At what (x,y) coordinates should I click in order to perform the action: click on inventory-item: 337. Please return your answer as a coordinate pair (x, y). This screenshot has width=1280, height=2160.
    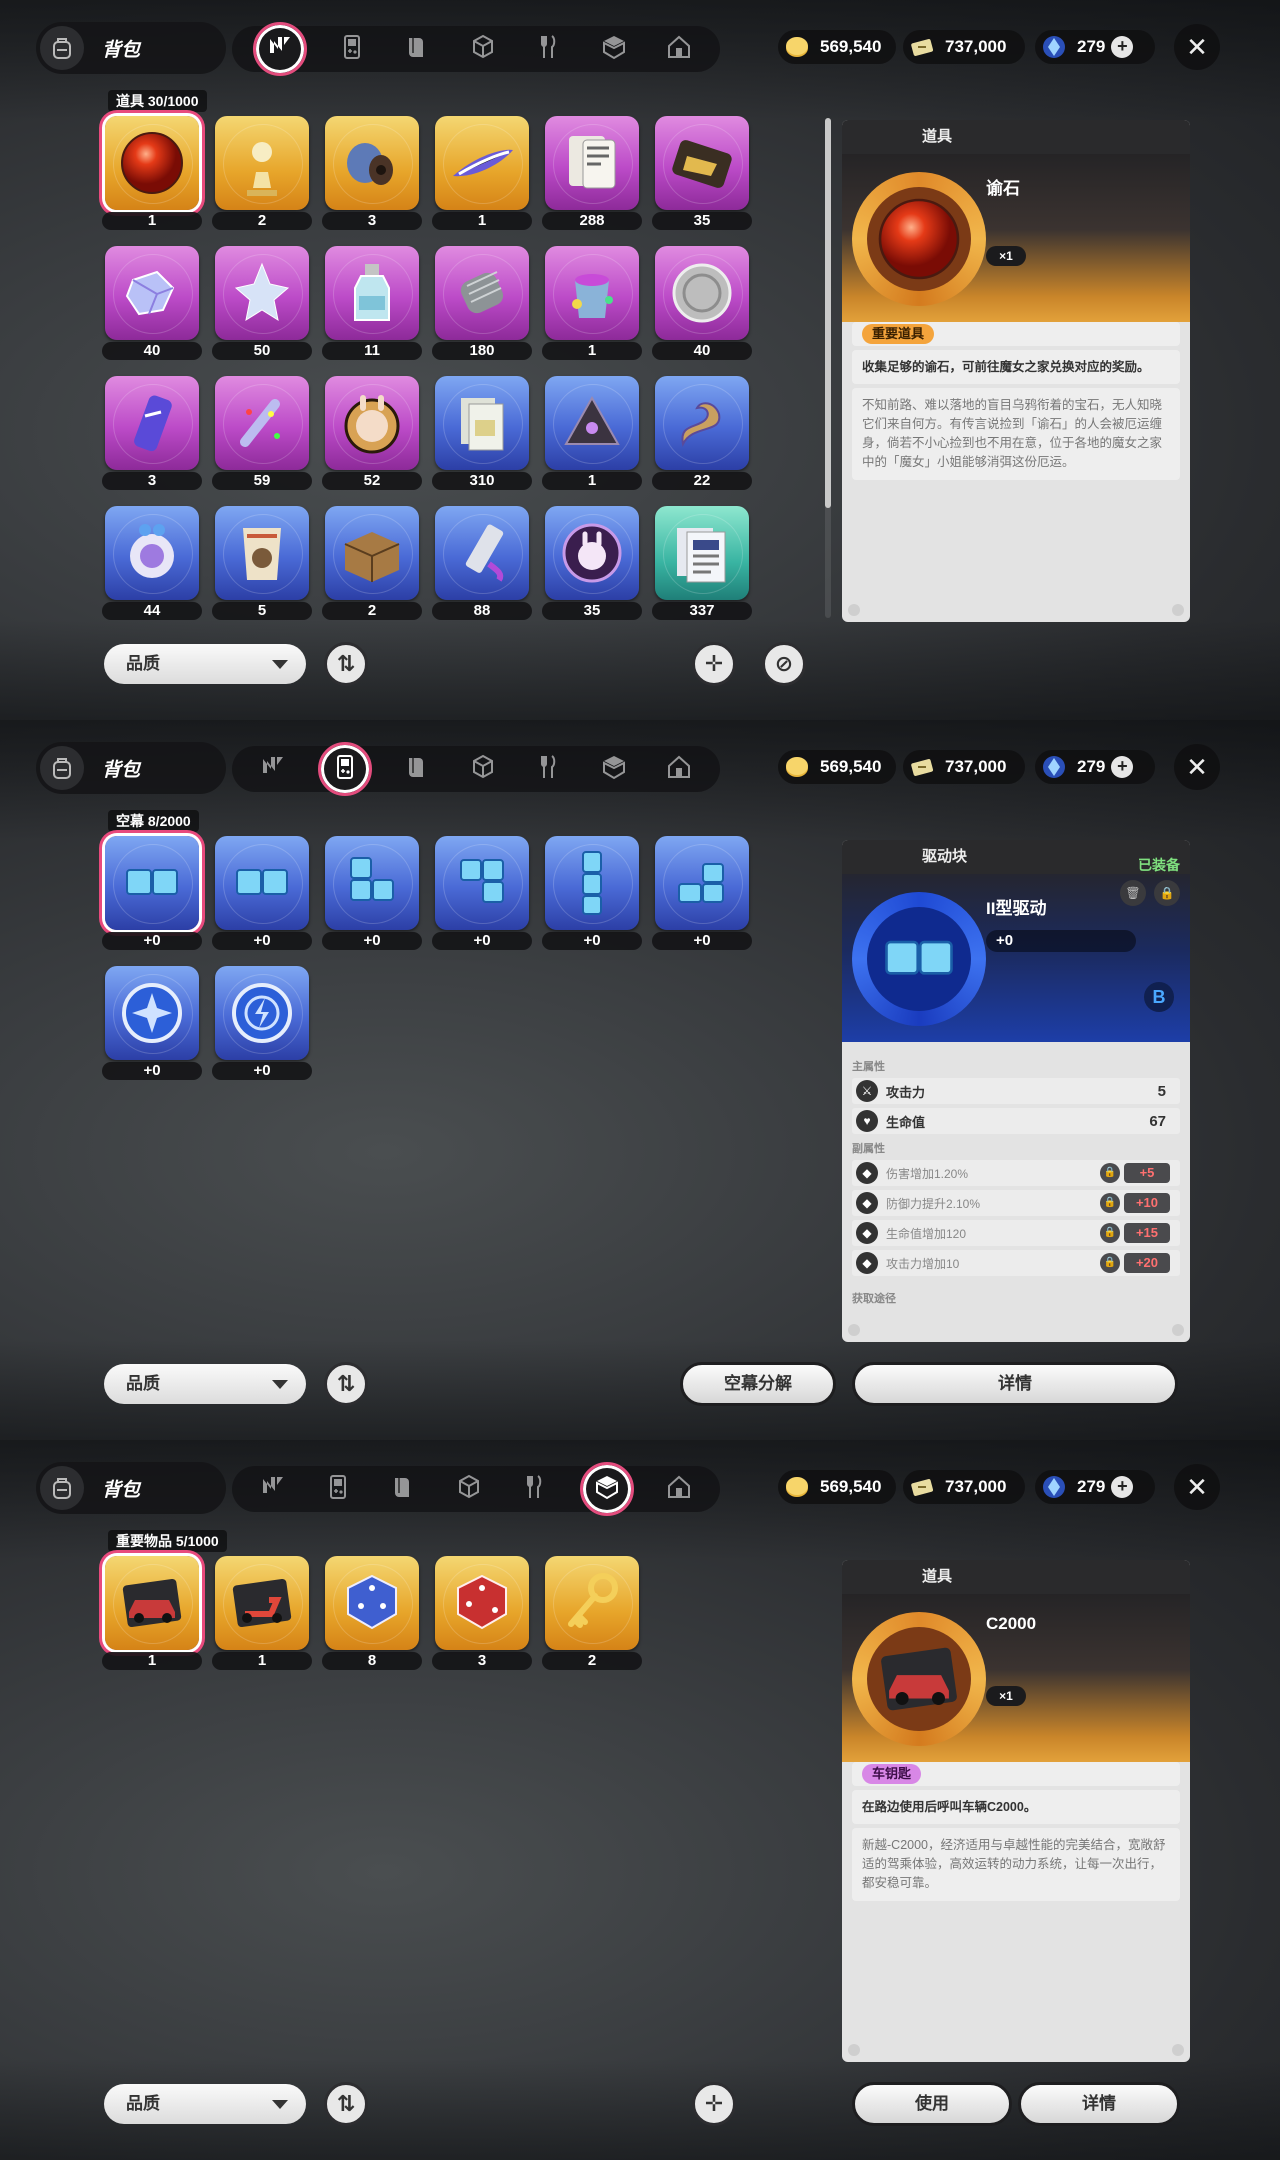
    Looking at the image, I should click on (702, 563).